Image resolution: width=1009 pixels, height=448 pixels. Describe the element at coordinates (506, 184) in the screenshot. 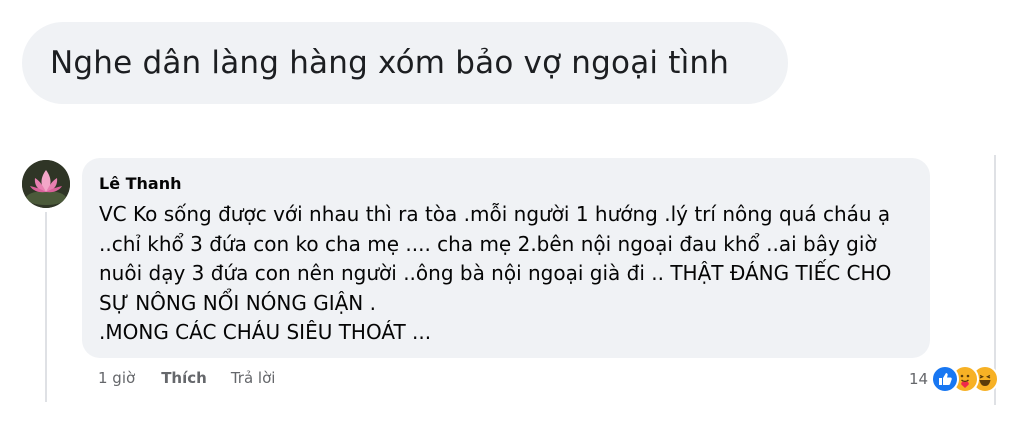

I see `comment-author: Lê Thanh` at that location.